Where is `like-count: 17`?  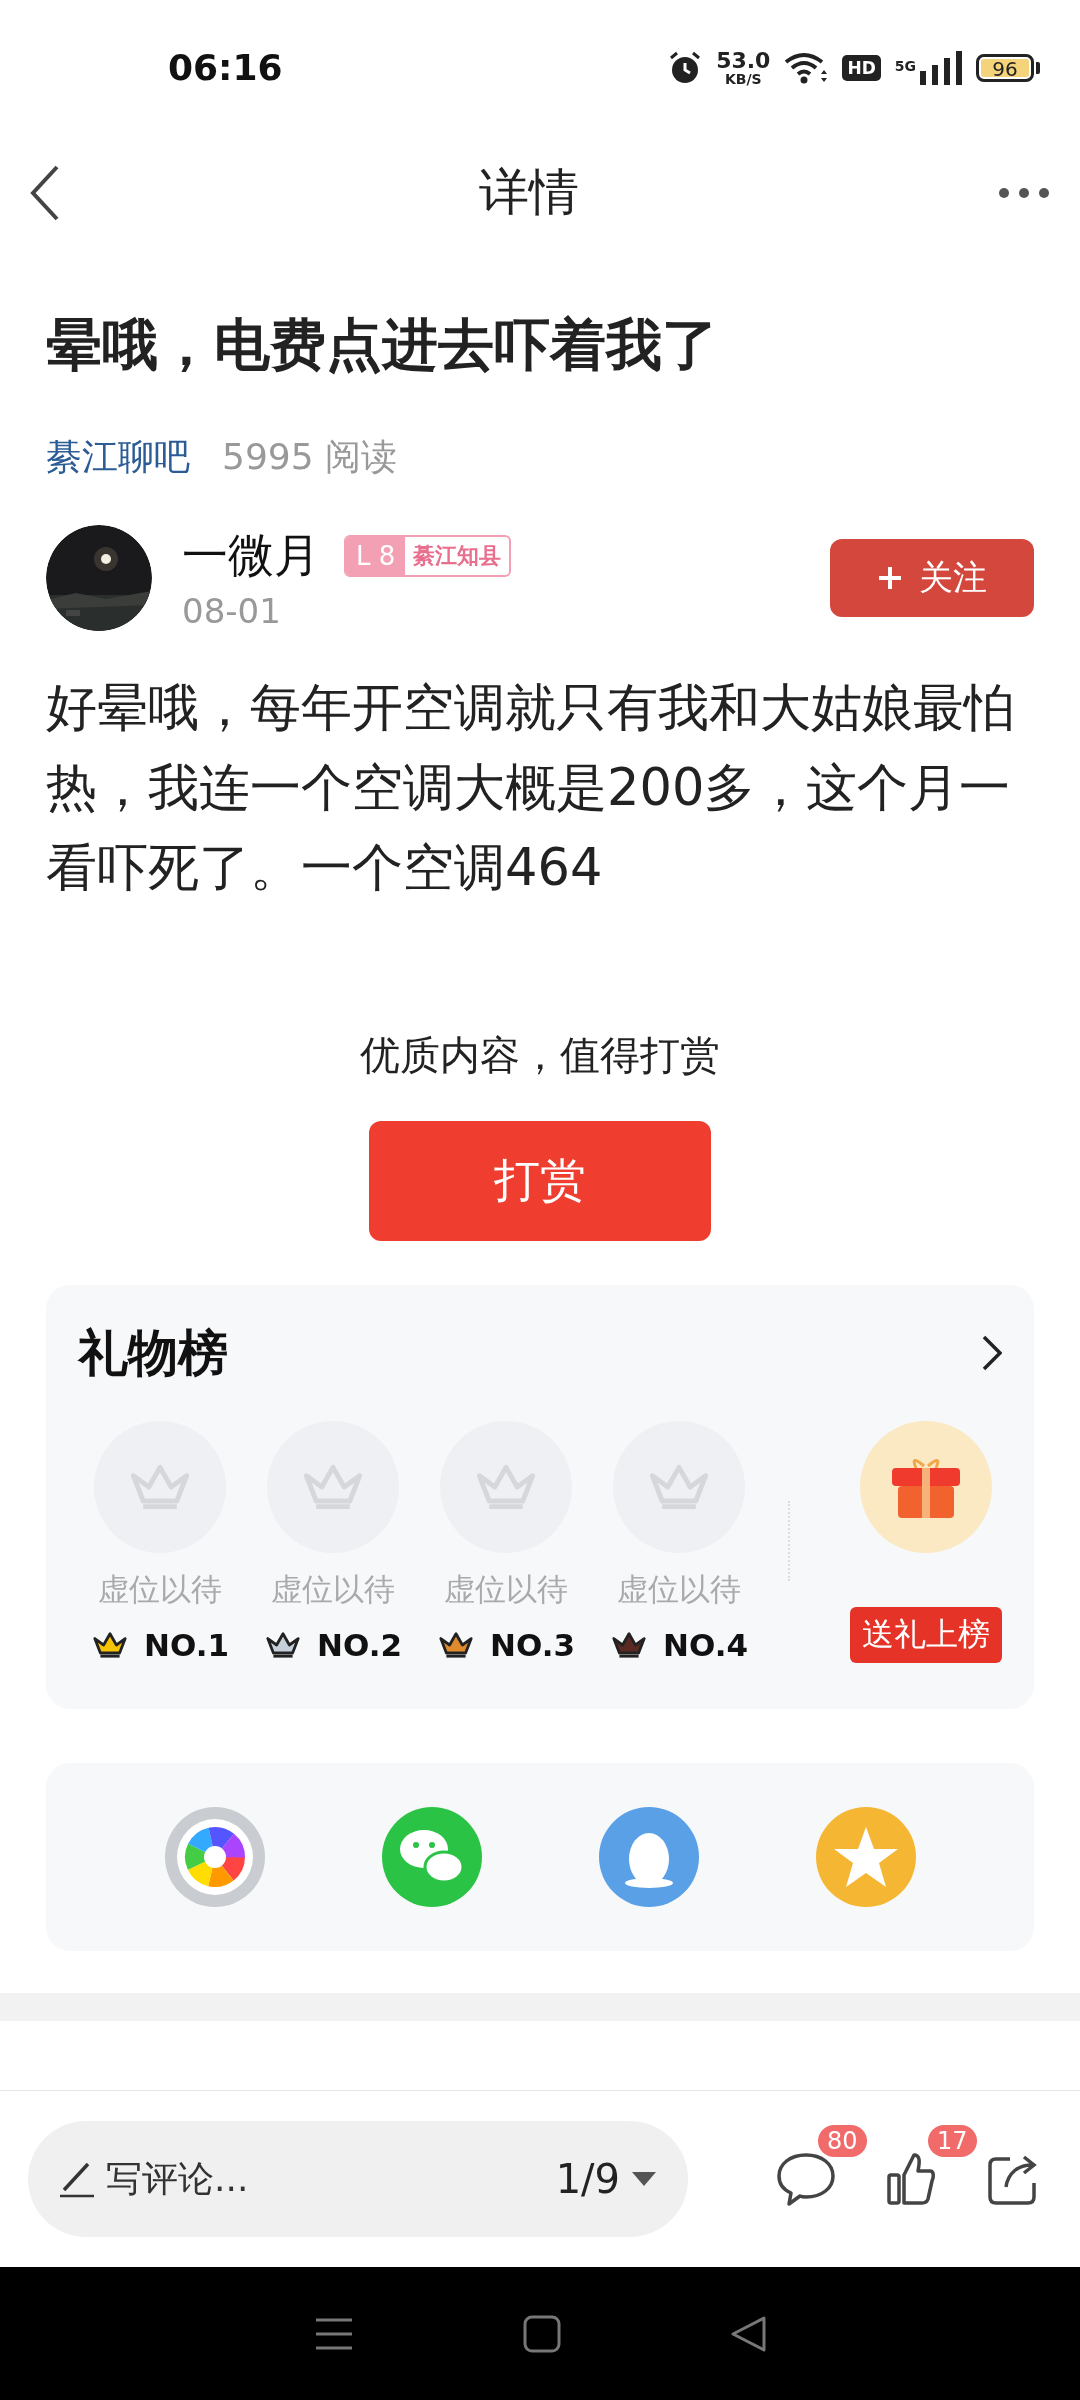 like-count: 17 is located at coordinates (952, 2141).